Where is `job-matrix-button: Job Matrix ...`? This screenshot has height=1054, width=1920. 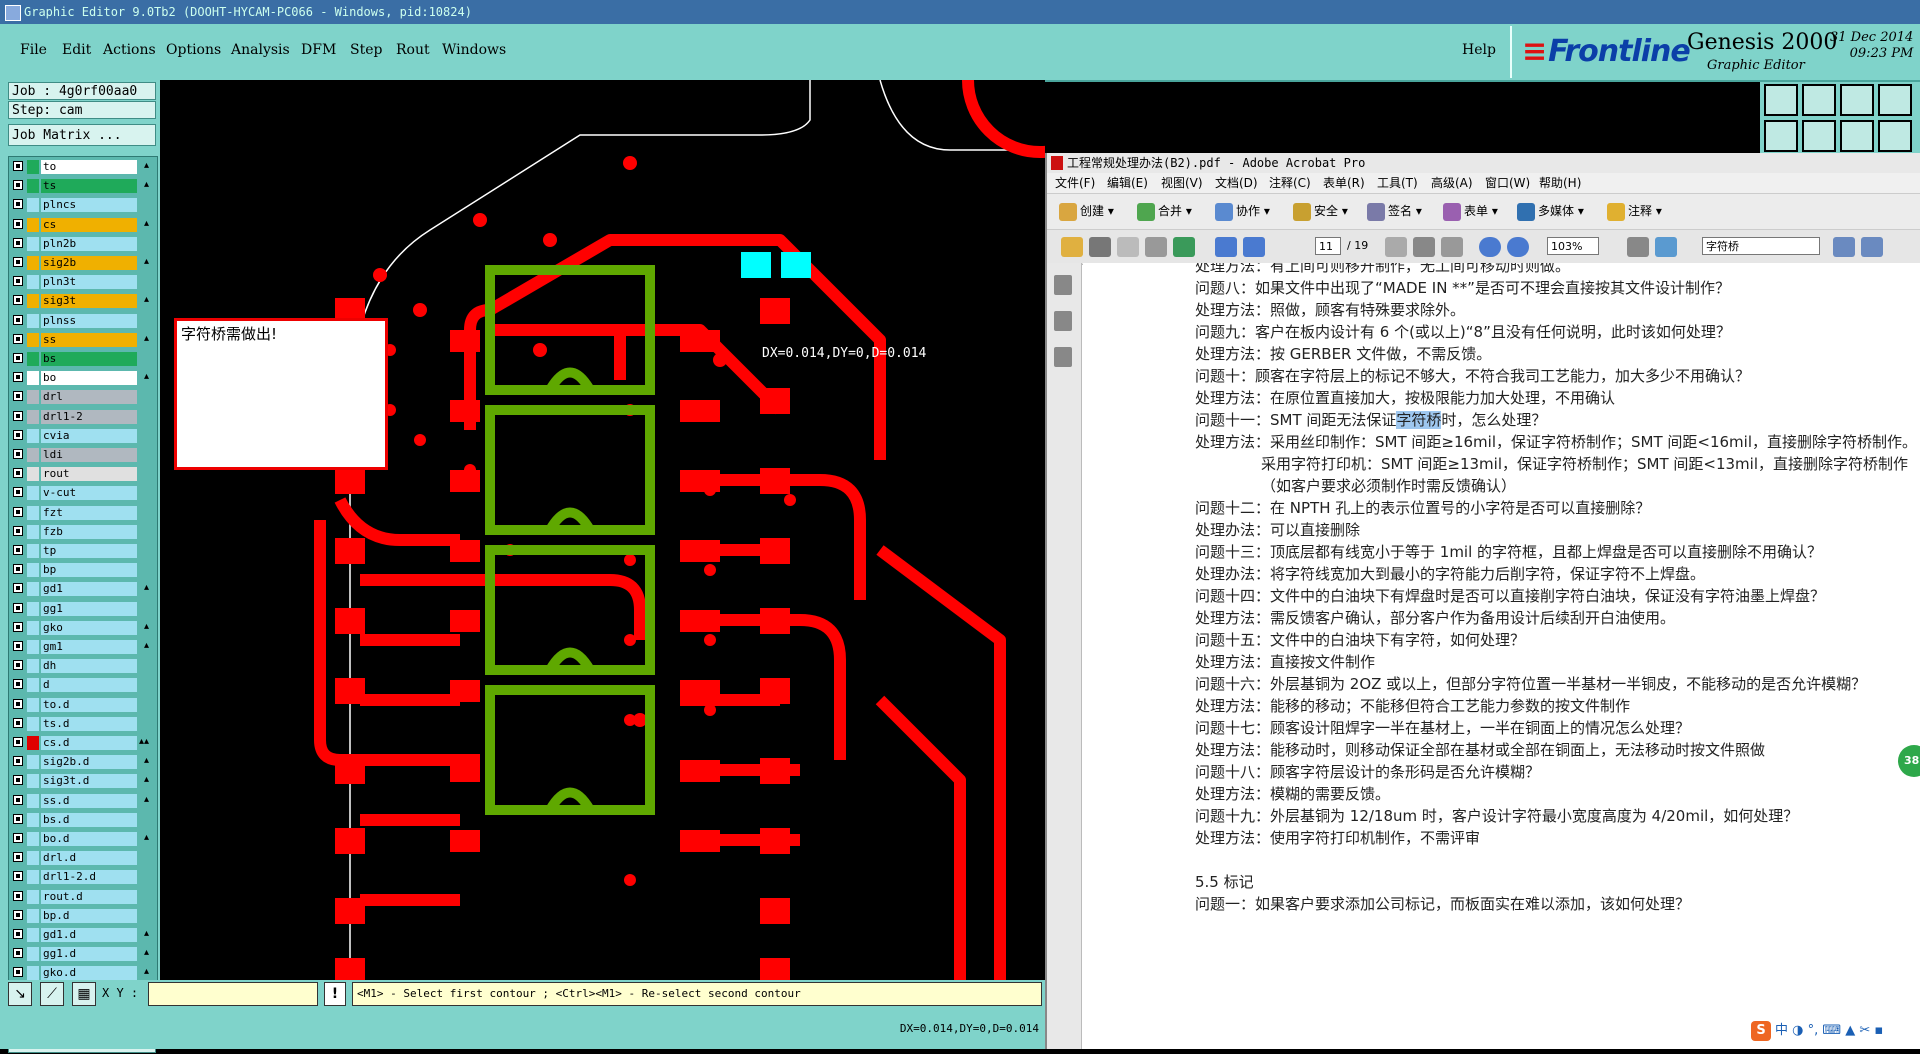 job-matrix-button: Job Matrix ... is located at coordinates (82, 135).